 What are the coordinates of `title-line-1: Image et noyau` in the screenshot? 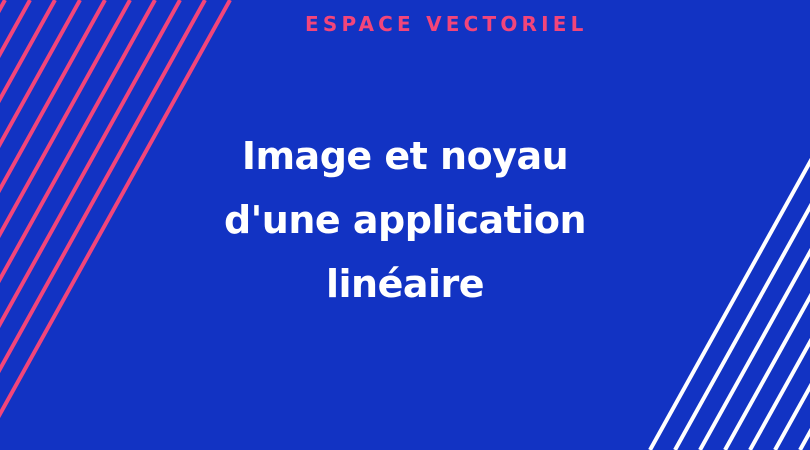 It's located at (405, 156).